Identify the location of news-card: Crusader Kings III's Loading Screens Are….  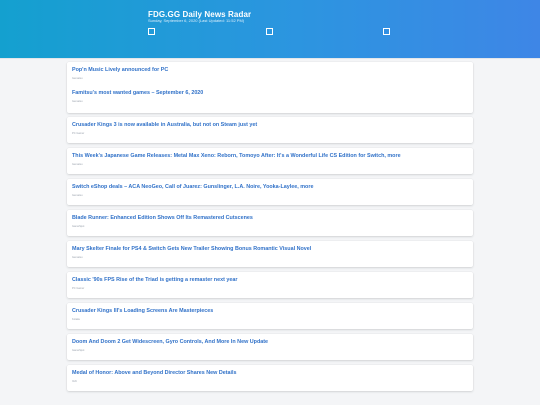
(270, 316).